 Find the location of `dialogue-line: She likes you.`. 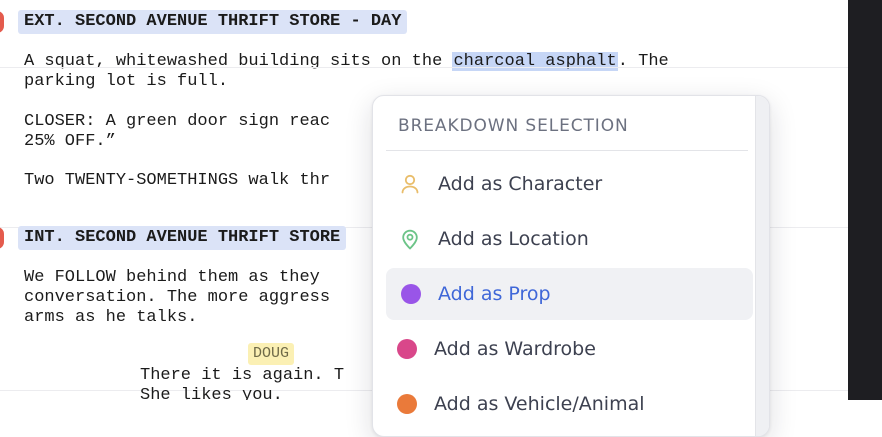

dialogue-line: She likes you. is located at coordinates (211, 393).